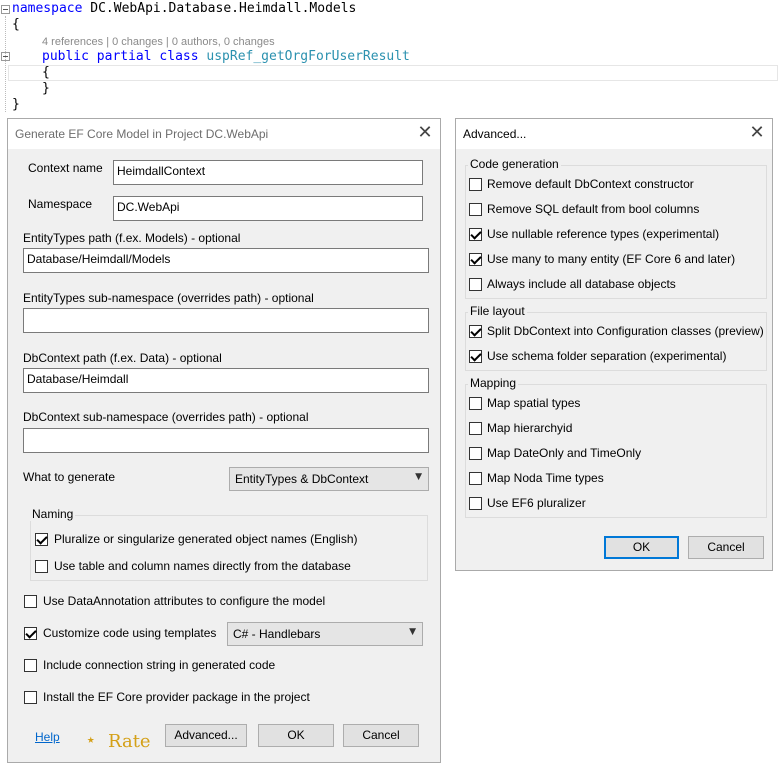  I want to click on noda-time-label: Map Noda Time types, so click(545, 478).